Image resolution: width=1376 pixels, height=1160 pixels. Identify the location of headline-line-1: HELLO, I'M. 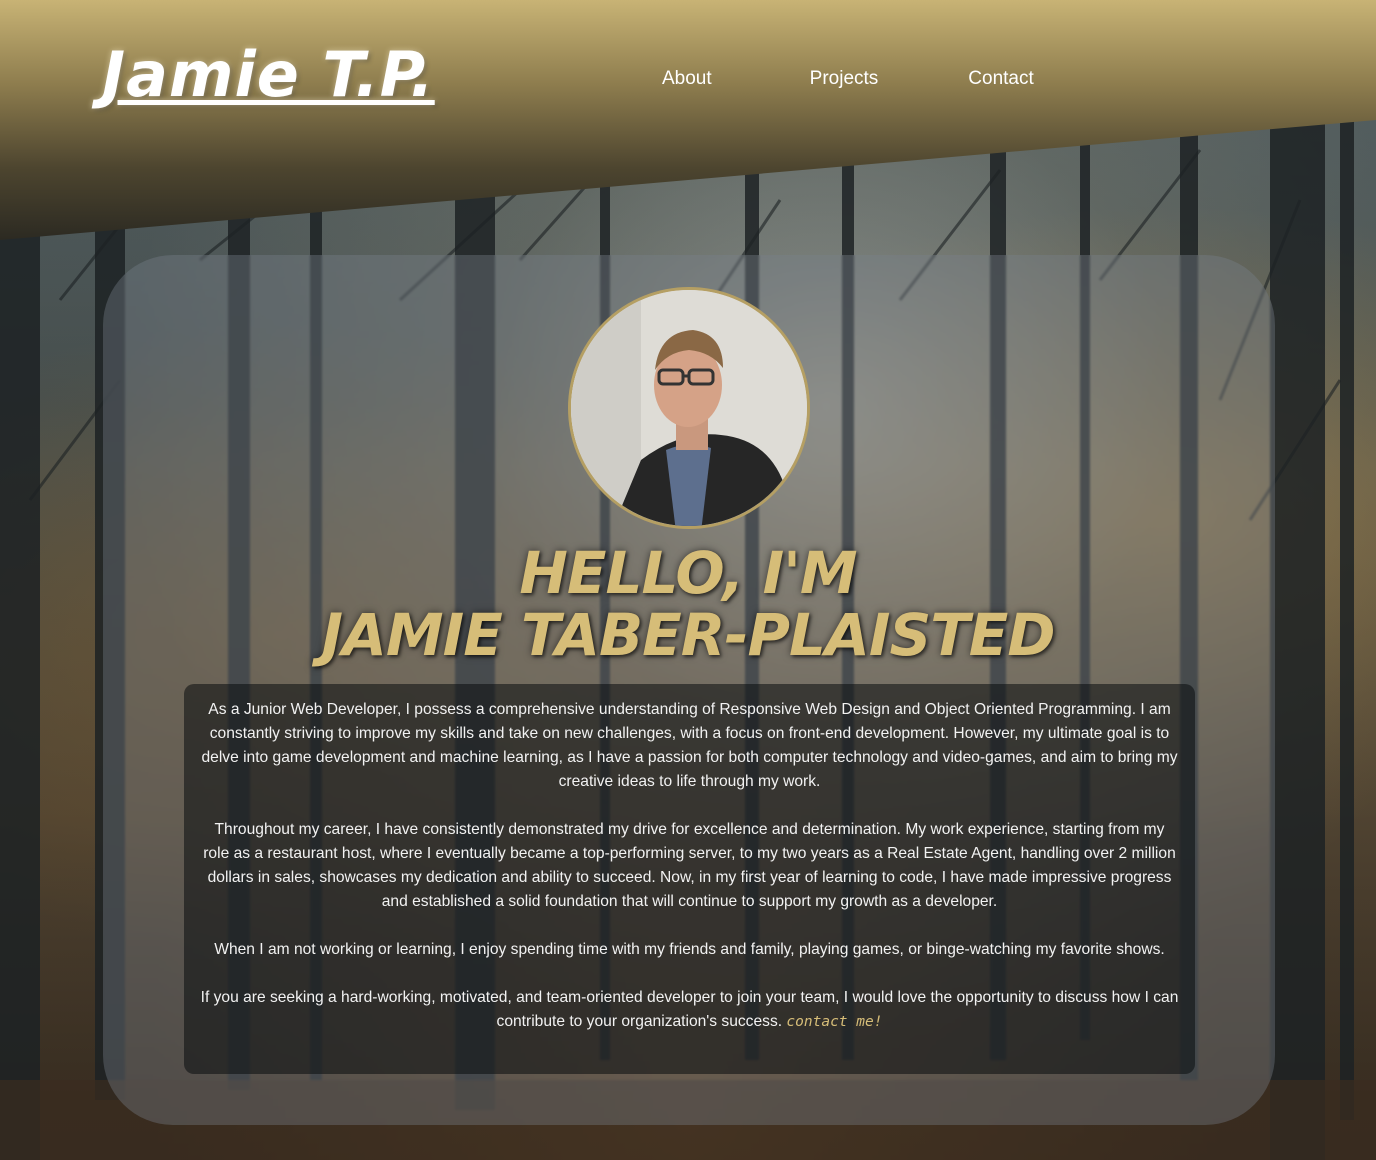
(688, 573).